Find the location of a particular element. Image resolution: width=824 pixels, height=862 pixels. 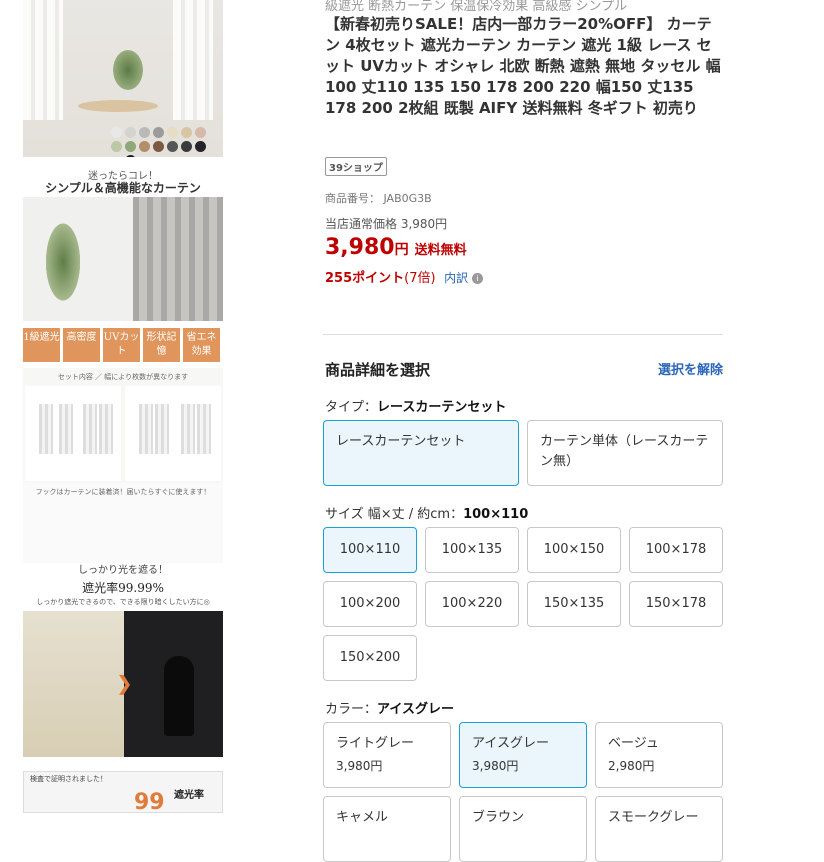

section-divider is located at coordinates (523, 334).